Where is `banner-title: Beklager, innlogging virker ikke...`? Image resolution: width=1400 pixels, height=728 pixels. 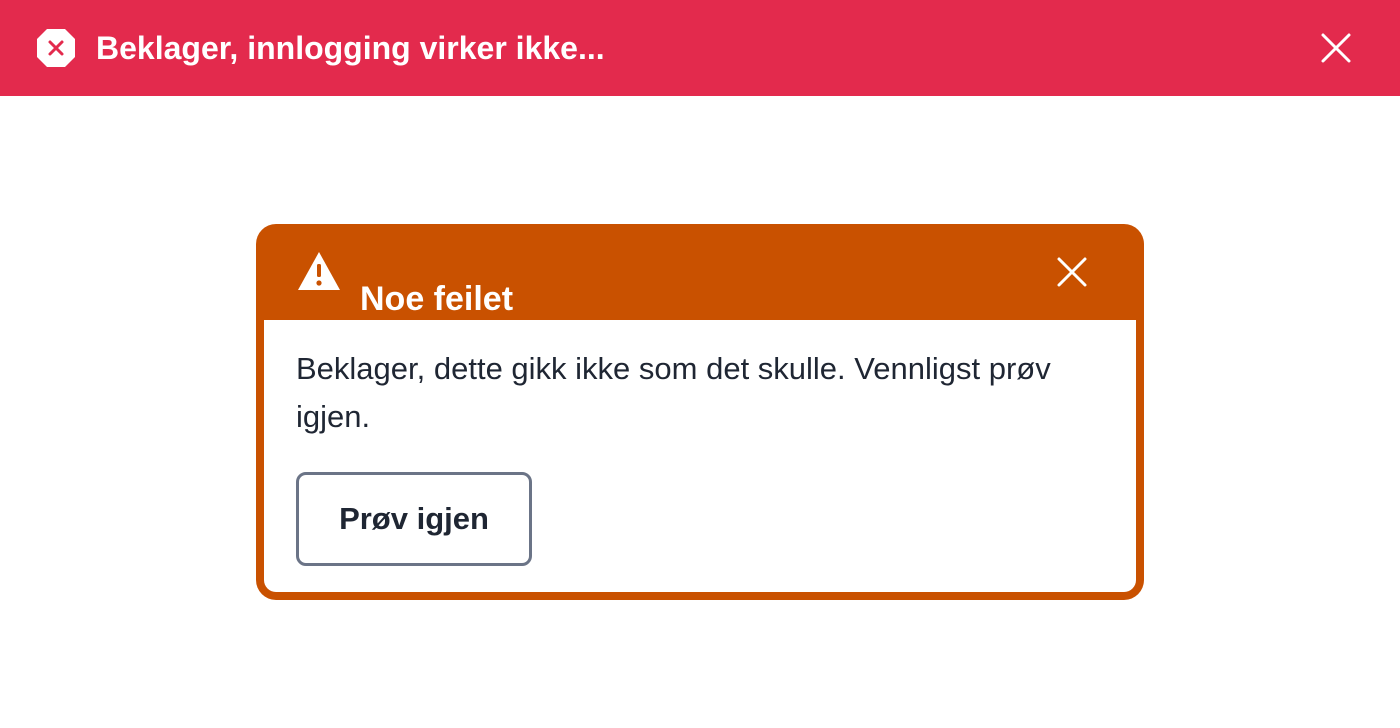
banner-title: Beklager, innlogging virker ikke... is located at coordinates (350, 48).